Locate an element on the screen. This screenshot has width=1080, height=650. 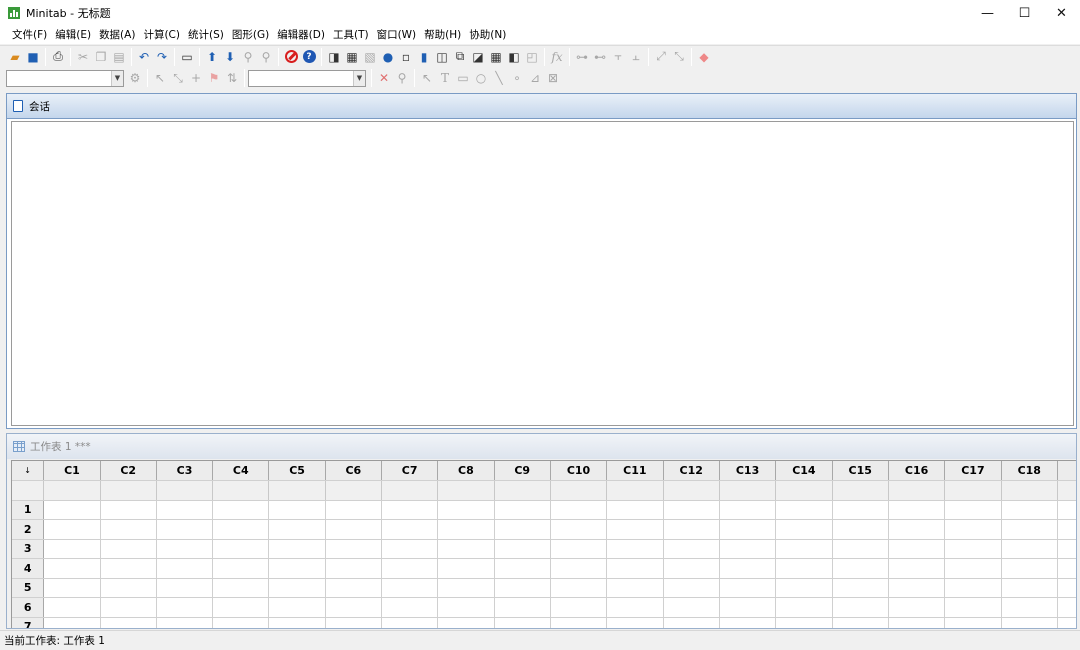
arrow-up-icon: ⬆ is located at coordinates (212, 57).